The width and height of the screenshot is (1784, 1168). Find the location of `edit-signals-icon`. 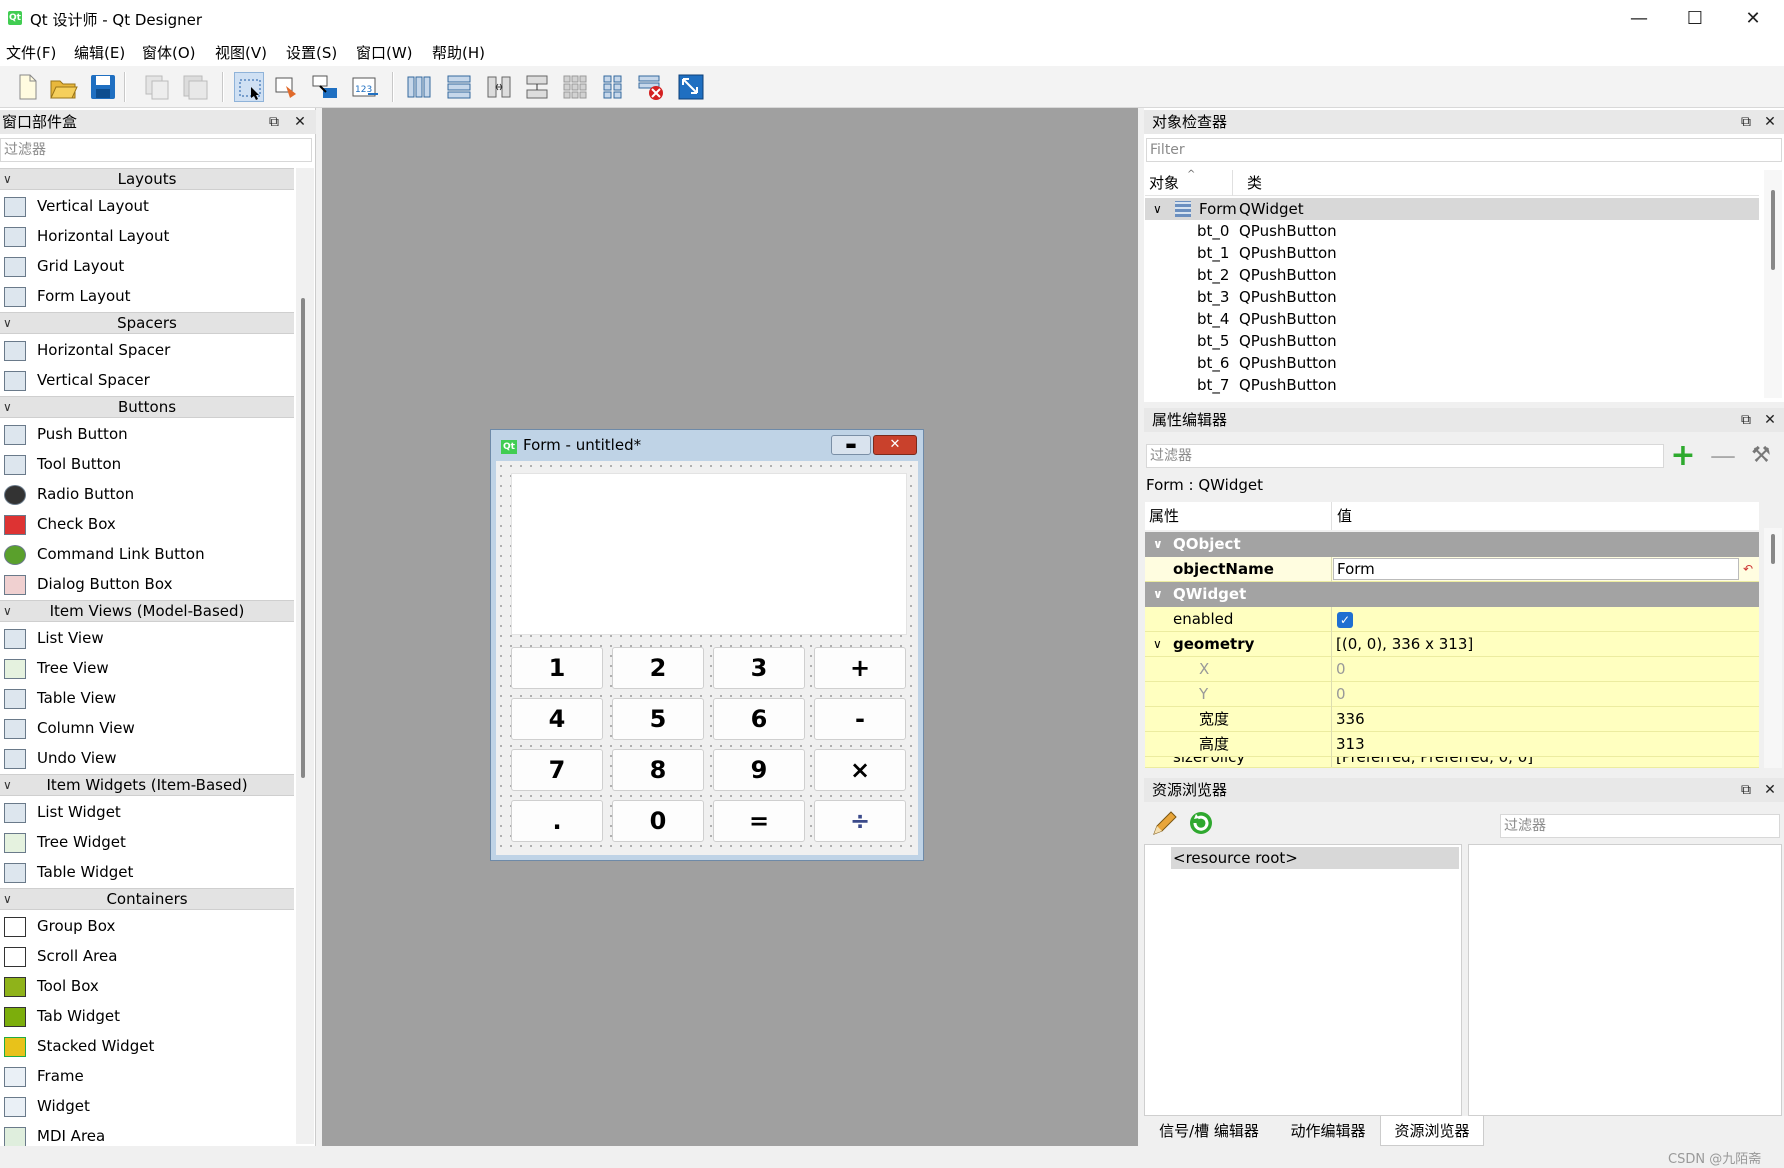

edit-signals-icon is located at coordinates (287, 87).